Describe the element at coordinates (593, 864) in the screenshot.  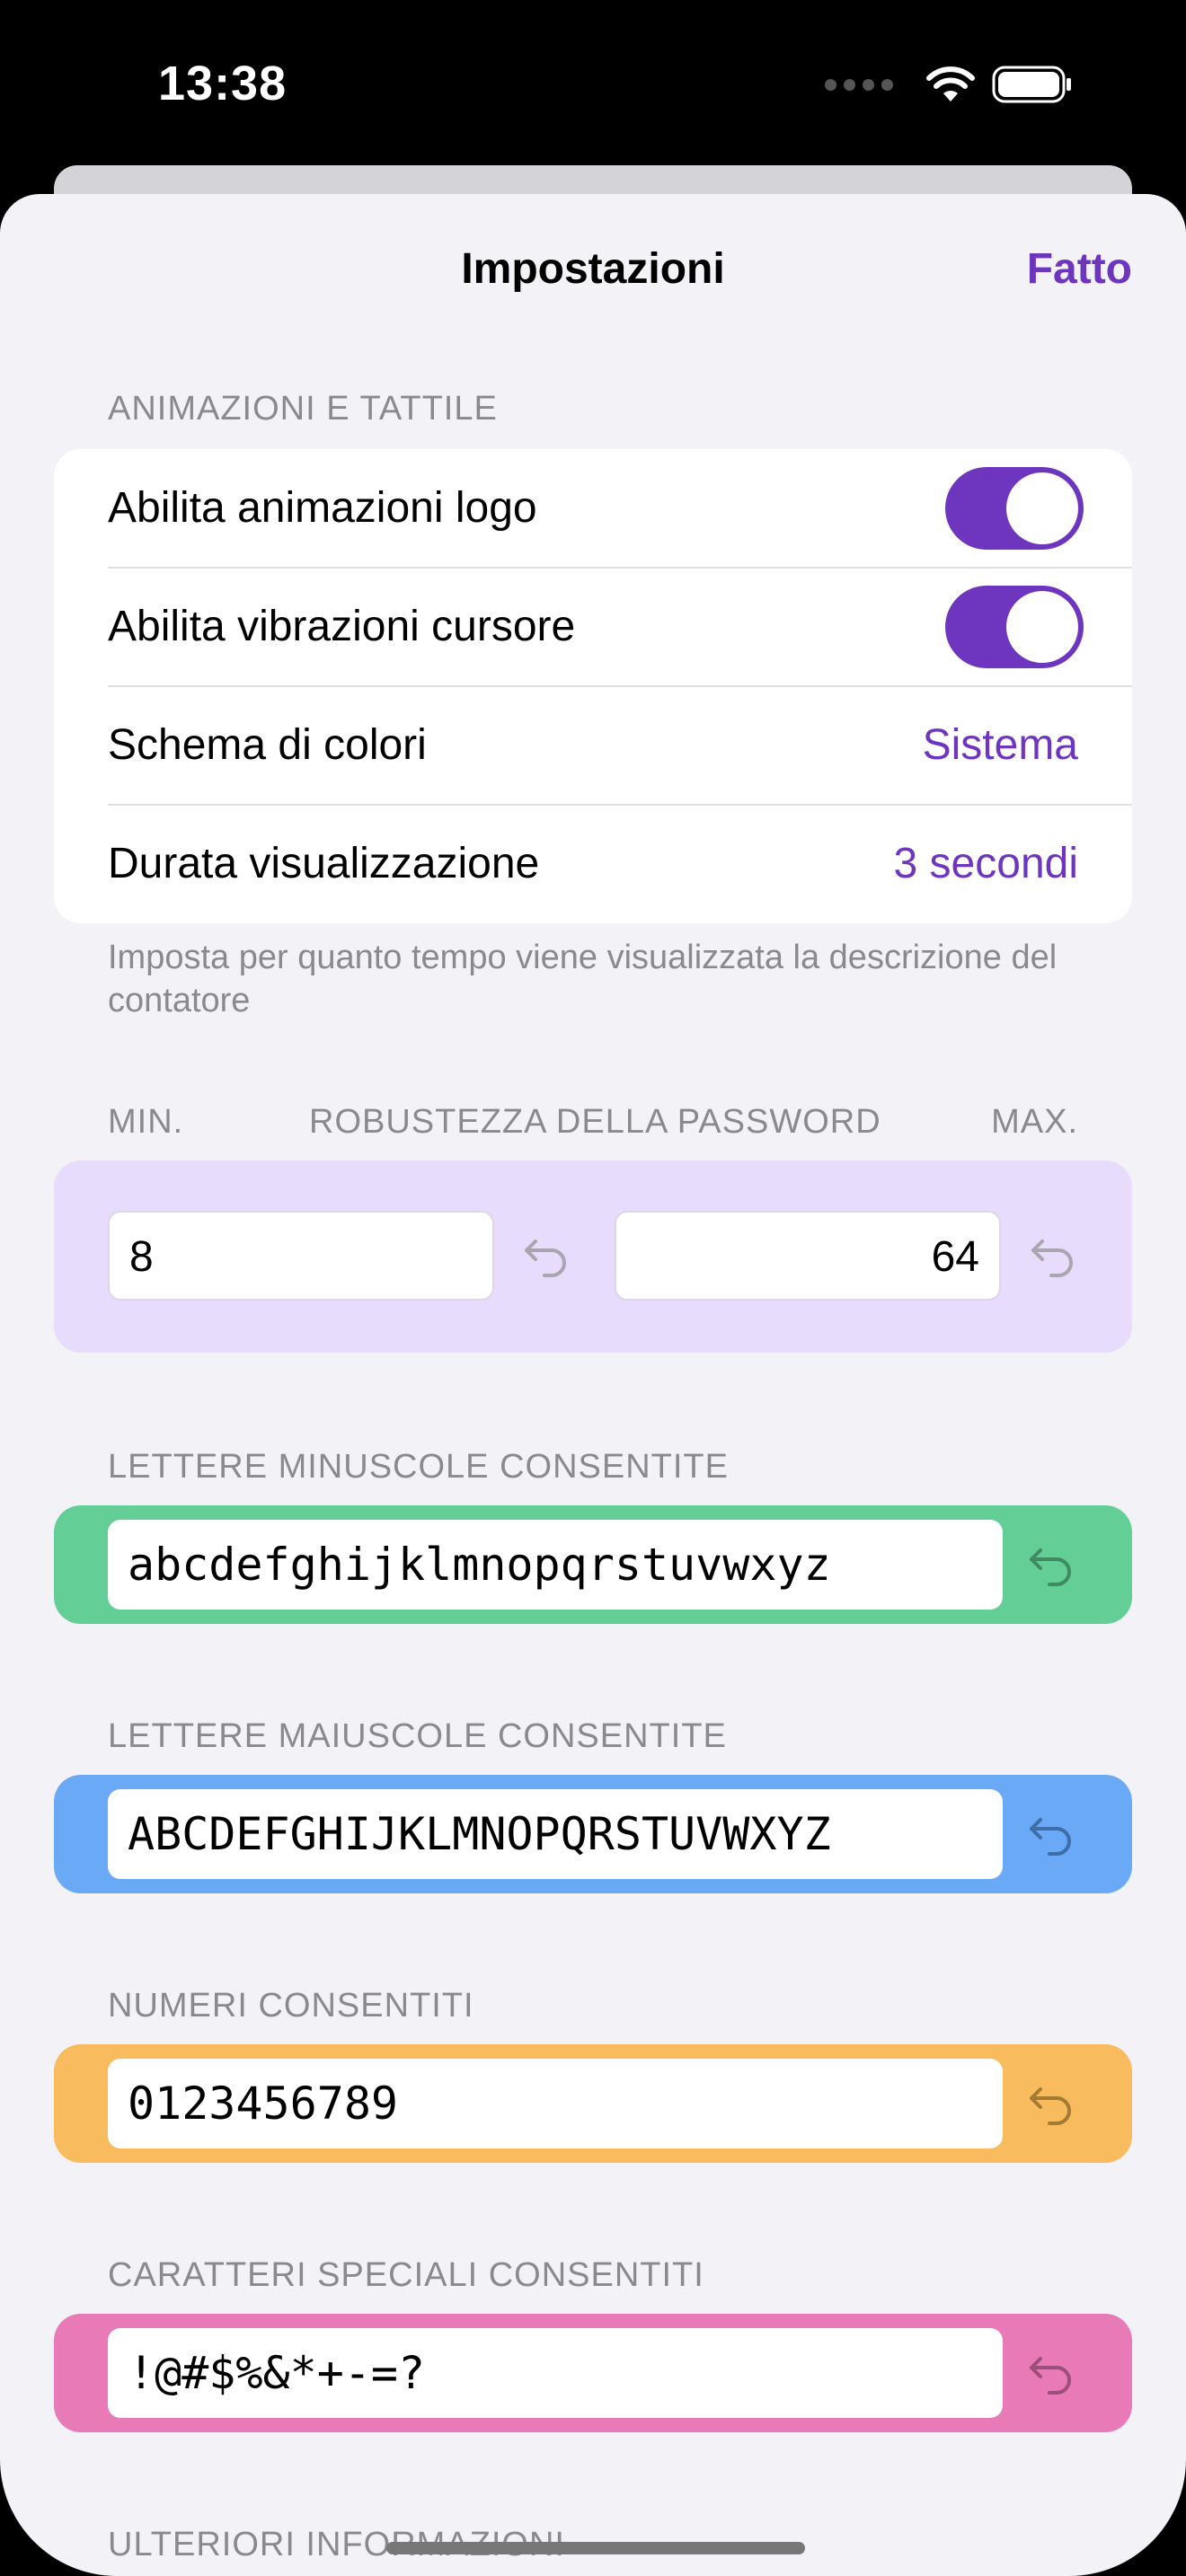
I see `row-display-duration: Durata visualizzazione 3 secondi` at that location.